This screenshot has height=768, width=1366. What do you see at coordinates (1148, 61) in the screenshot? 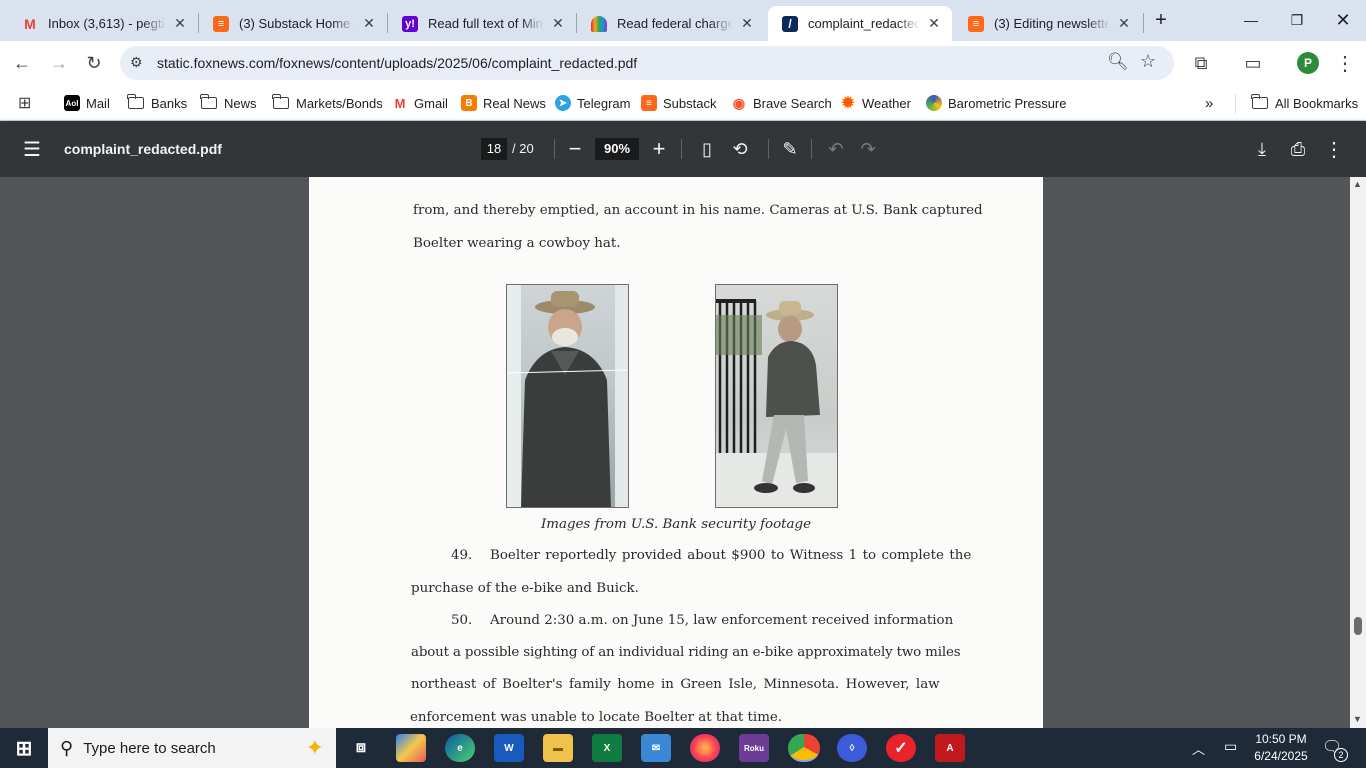
I see `bookmark-star-icon: ☆` at bounding box center [1148, 61].